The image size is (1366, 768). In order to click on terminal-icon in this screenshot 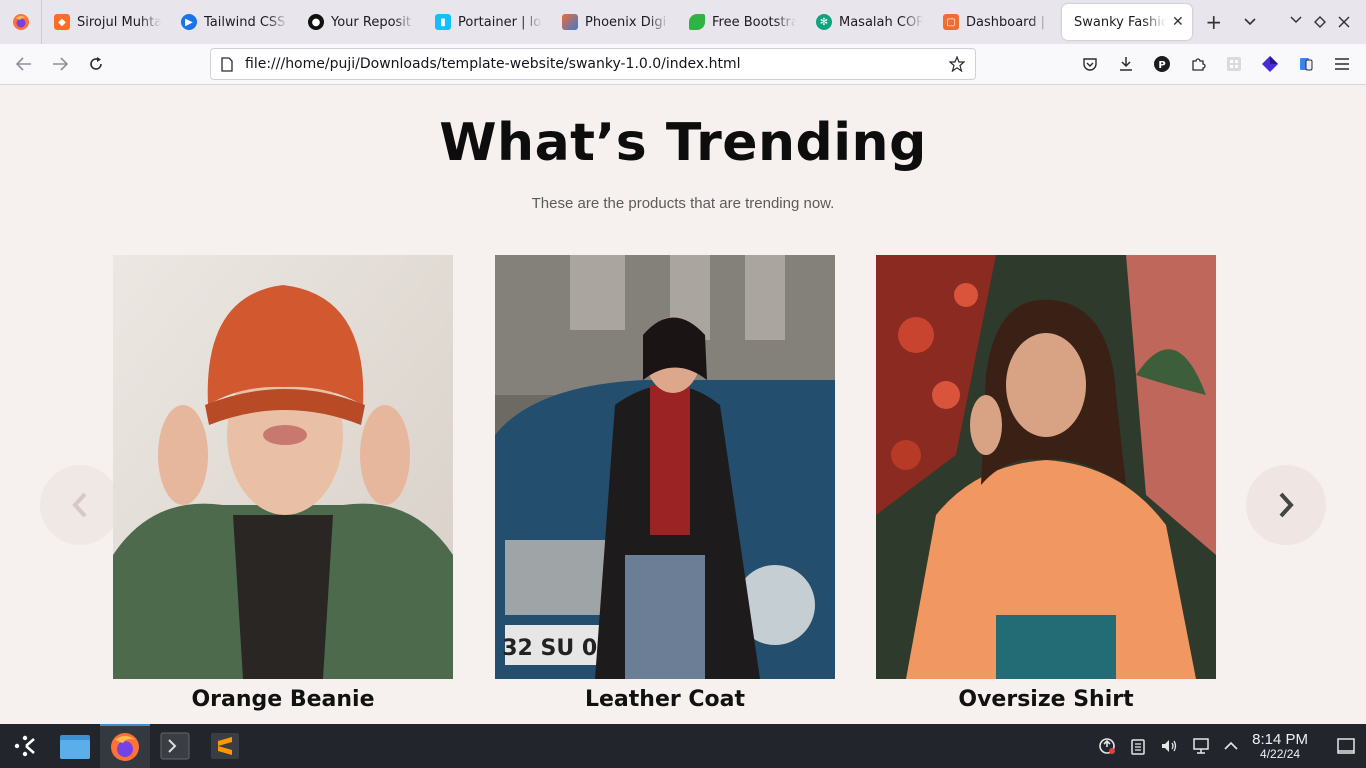, I will do `click(175, 746)`.